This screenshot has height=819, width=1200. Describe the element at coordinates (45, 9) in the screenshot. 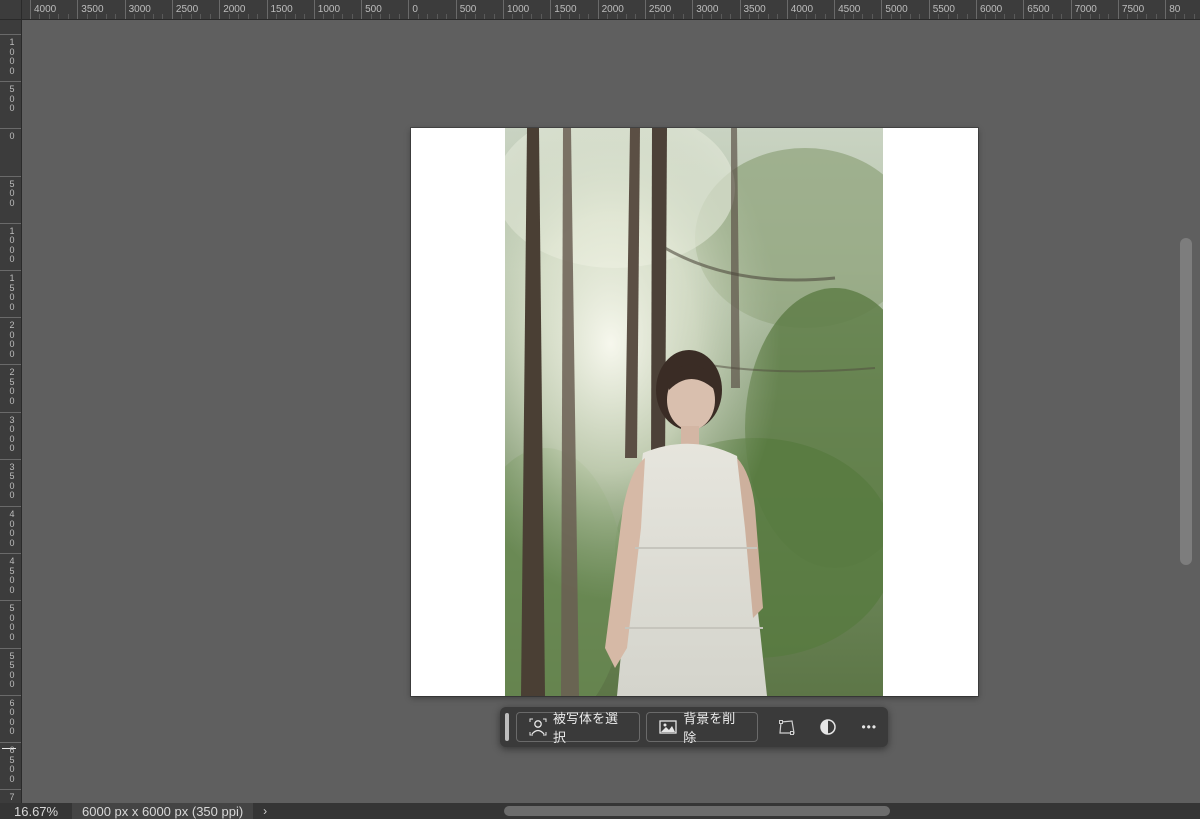

I see `ruler-top-label: 4000` at that location.